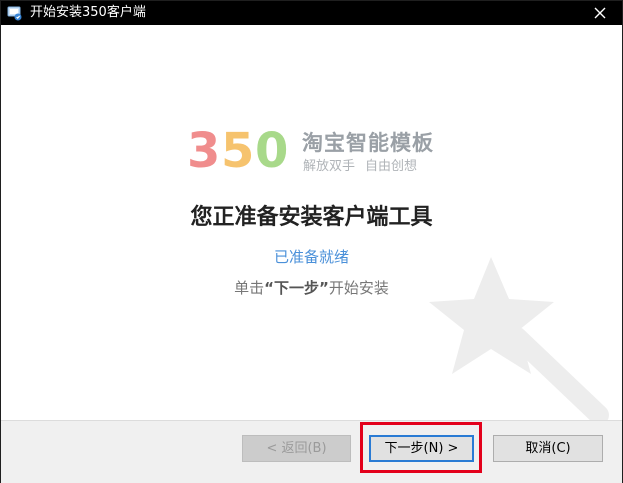 The image size is (623, 483). Describe the element at coordinates (249, 288) in the screenshot. I see `instruction-prefix: 单击` at that location.